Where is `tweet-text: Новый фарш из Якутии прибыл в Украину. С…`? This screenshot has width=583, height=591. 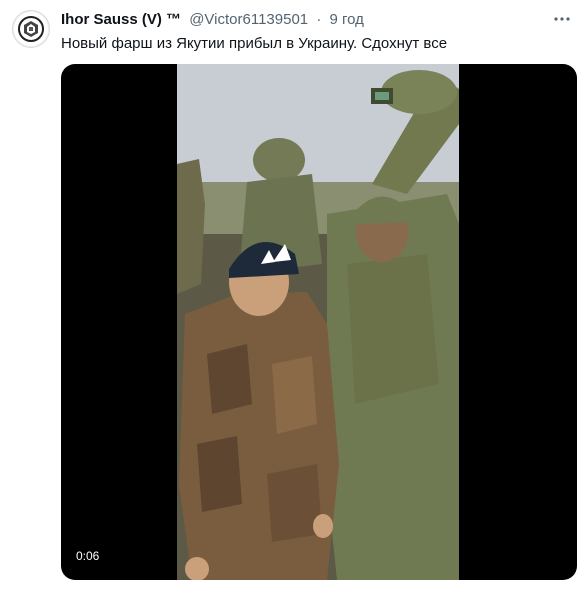 tweet-text: Новый фарш из Якутии прибыл в Украину. С… is located at coordinates (254, 43).